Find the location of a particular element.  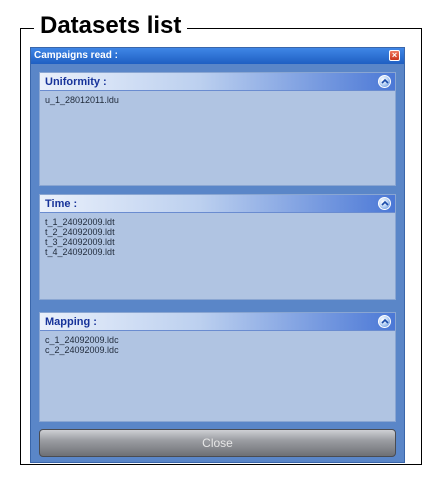

list-item: u_1_28012011.ldu is located at coordinates (220, 100).